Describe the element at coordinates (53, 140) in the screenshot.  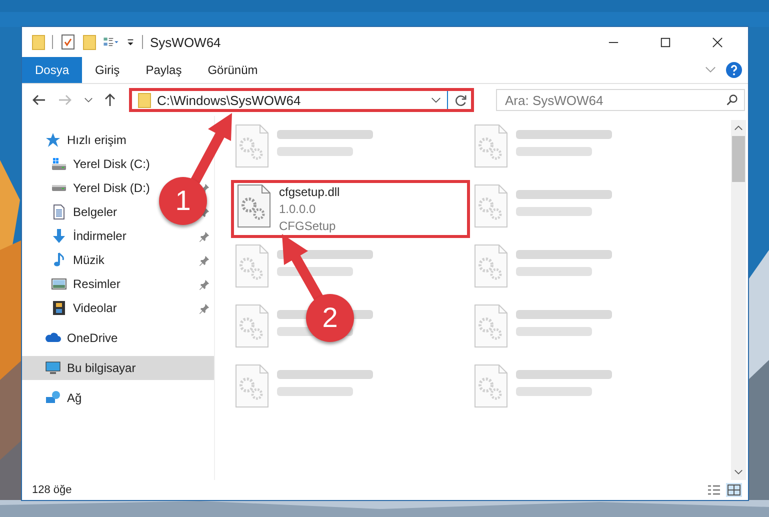
I see `star-icon` at that location.